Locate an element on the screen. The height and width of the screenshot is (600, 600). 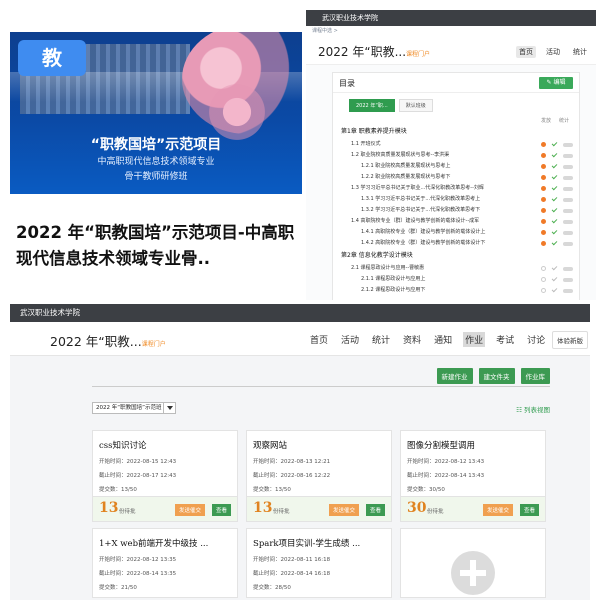
add-homework-card is located at coordinates (473, 563).